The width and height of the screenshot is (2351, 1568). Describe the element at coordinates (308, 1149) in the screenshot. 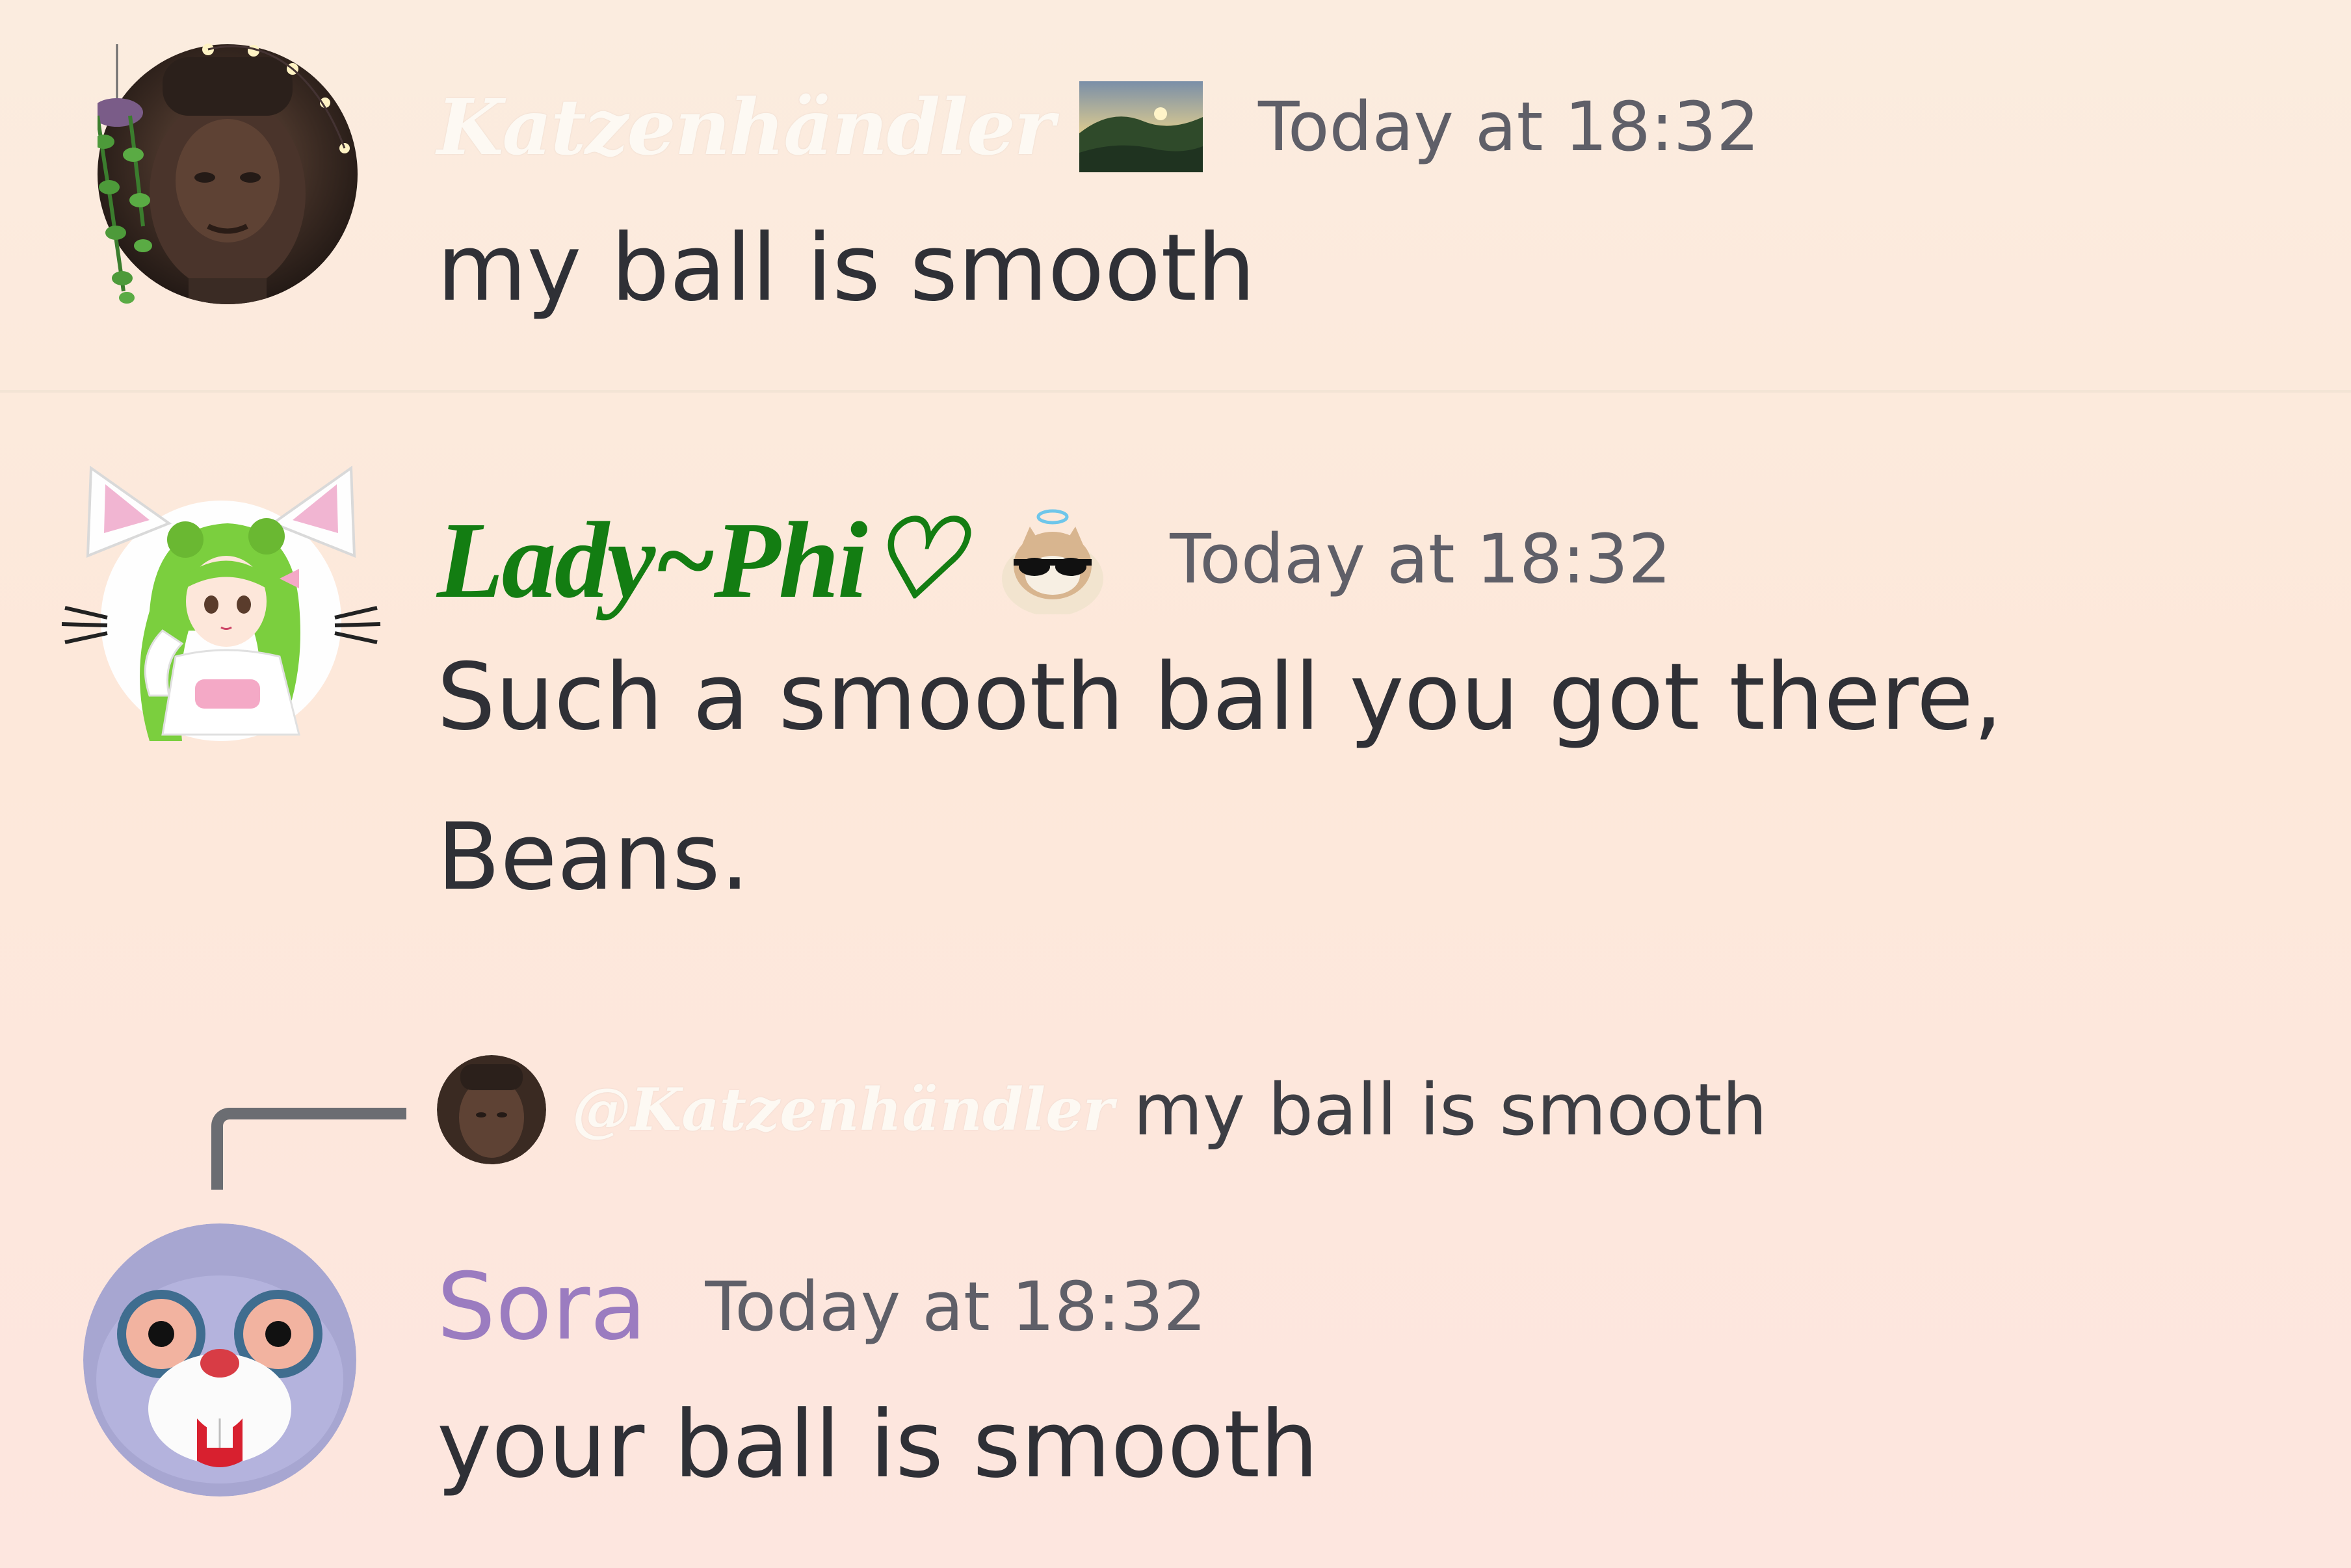

I see `reply-connector-line` at that location.